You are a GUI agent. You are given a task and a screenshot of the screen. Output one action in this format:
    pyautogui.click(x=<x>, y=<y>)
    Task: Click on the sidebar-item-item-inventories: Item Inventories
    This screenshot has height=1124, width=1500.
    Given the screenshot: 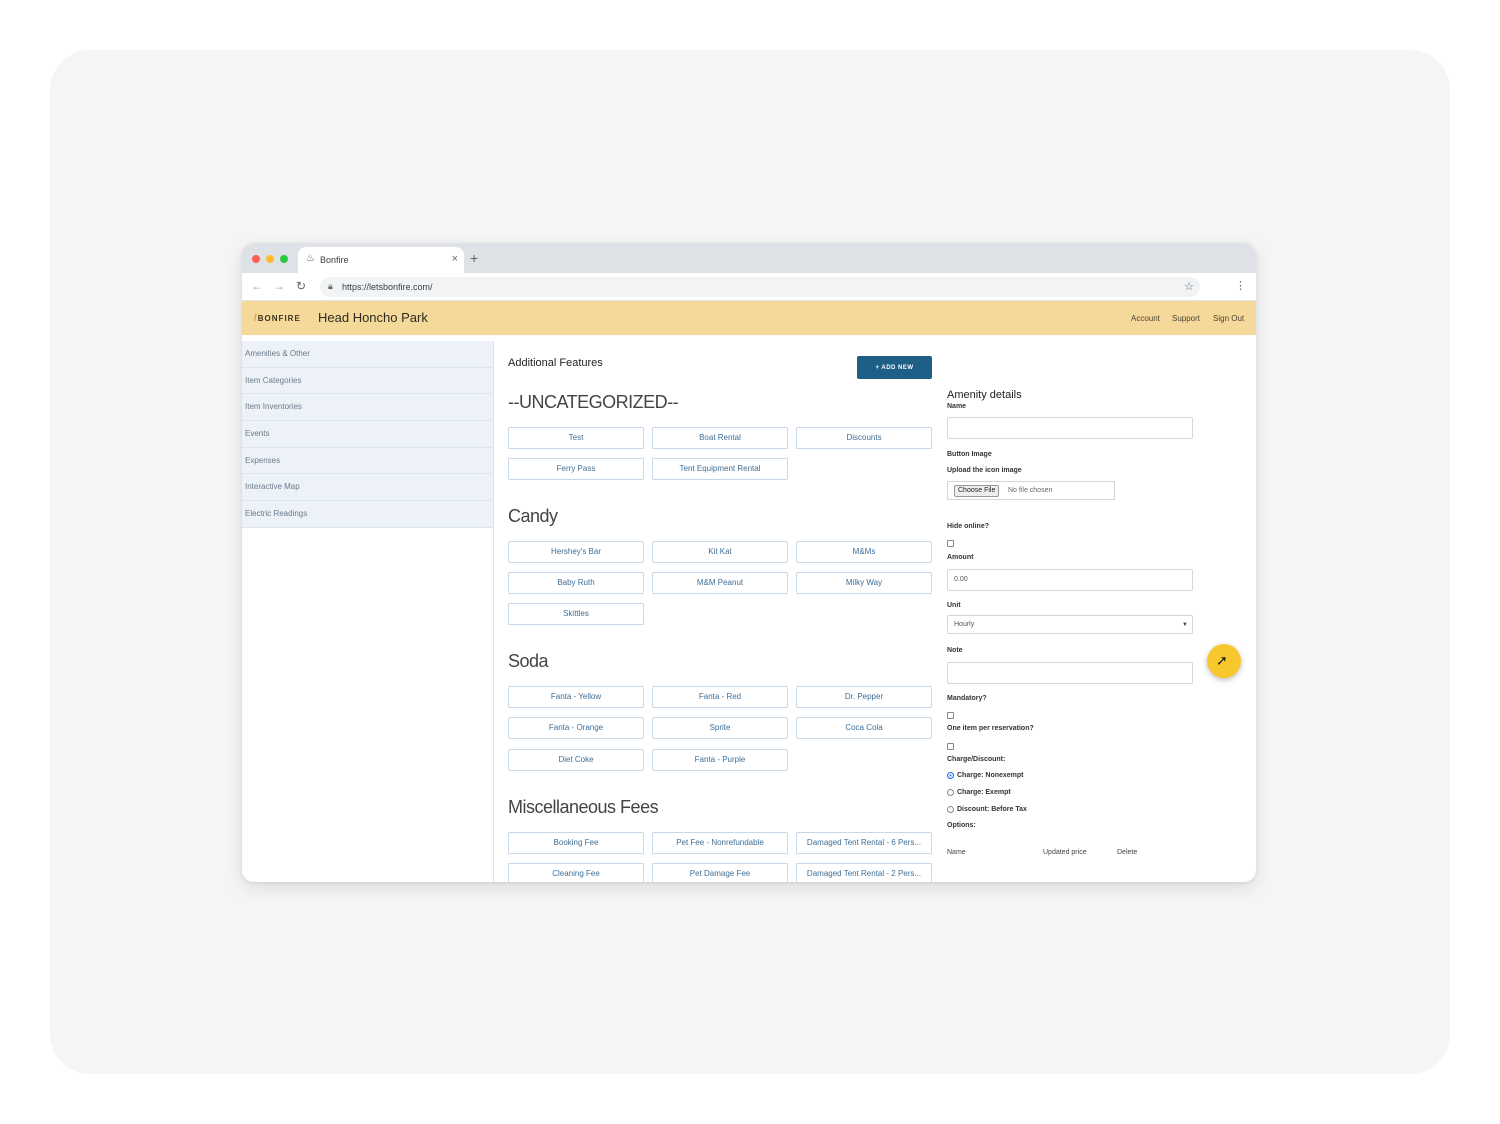 What is the action you would take?
    pyautogui.click(x=367, y=408)
    